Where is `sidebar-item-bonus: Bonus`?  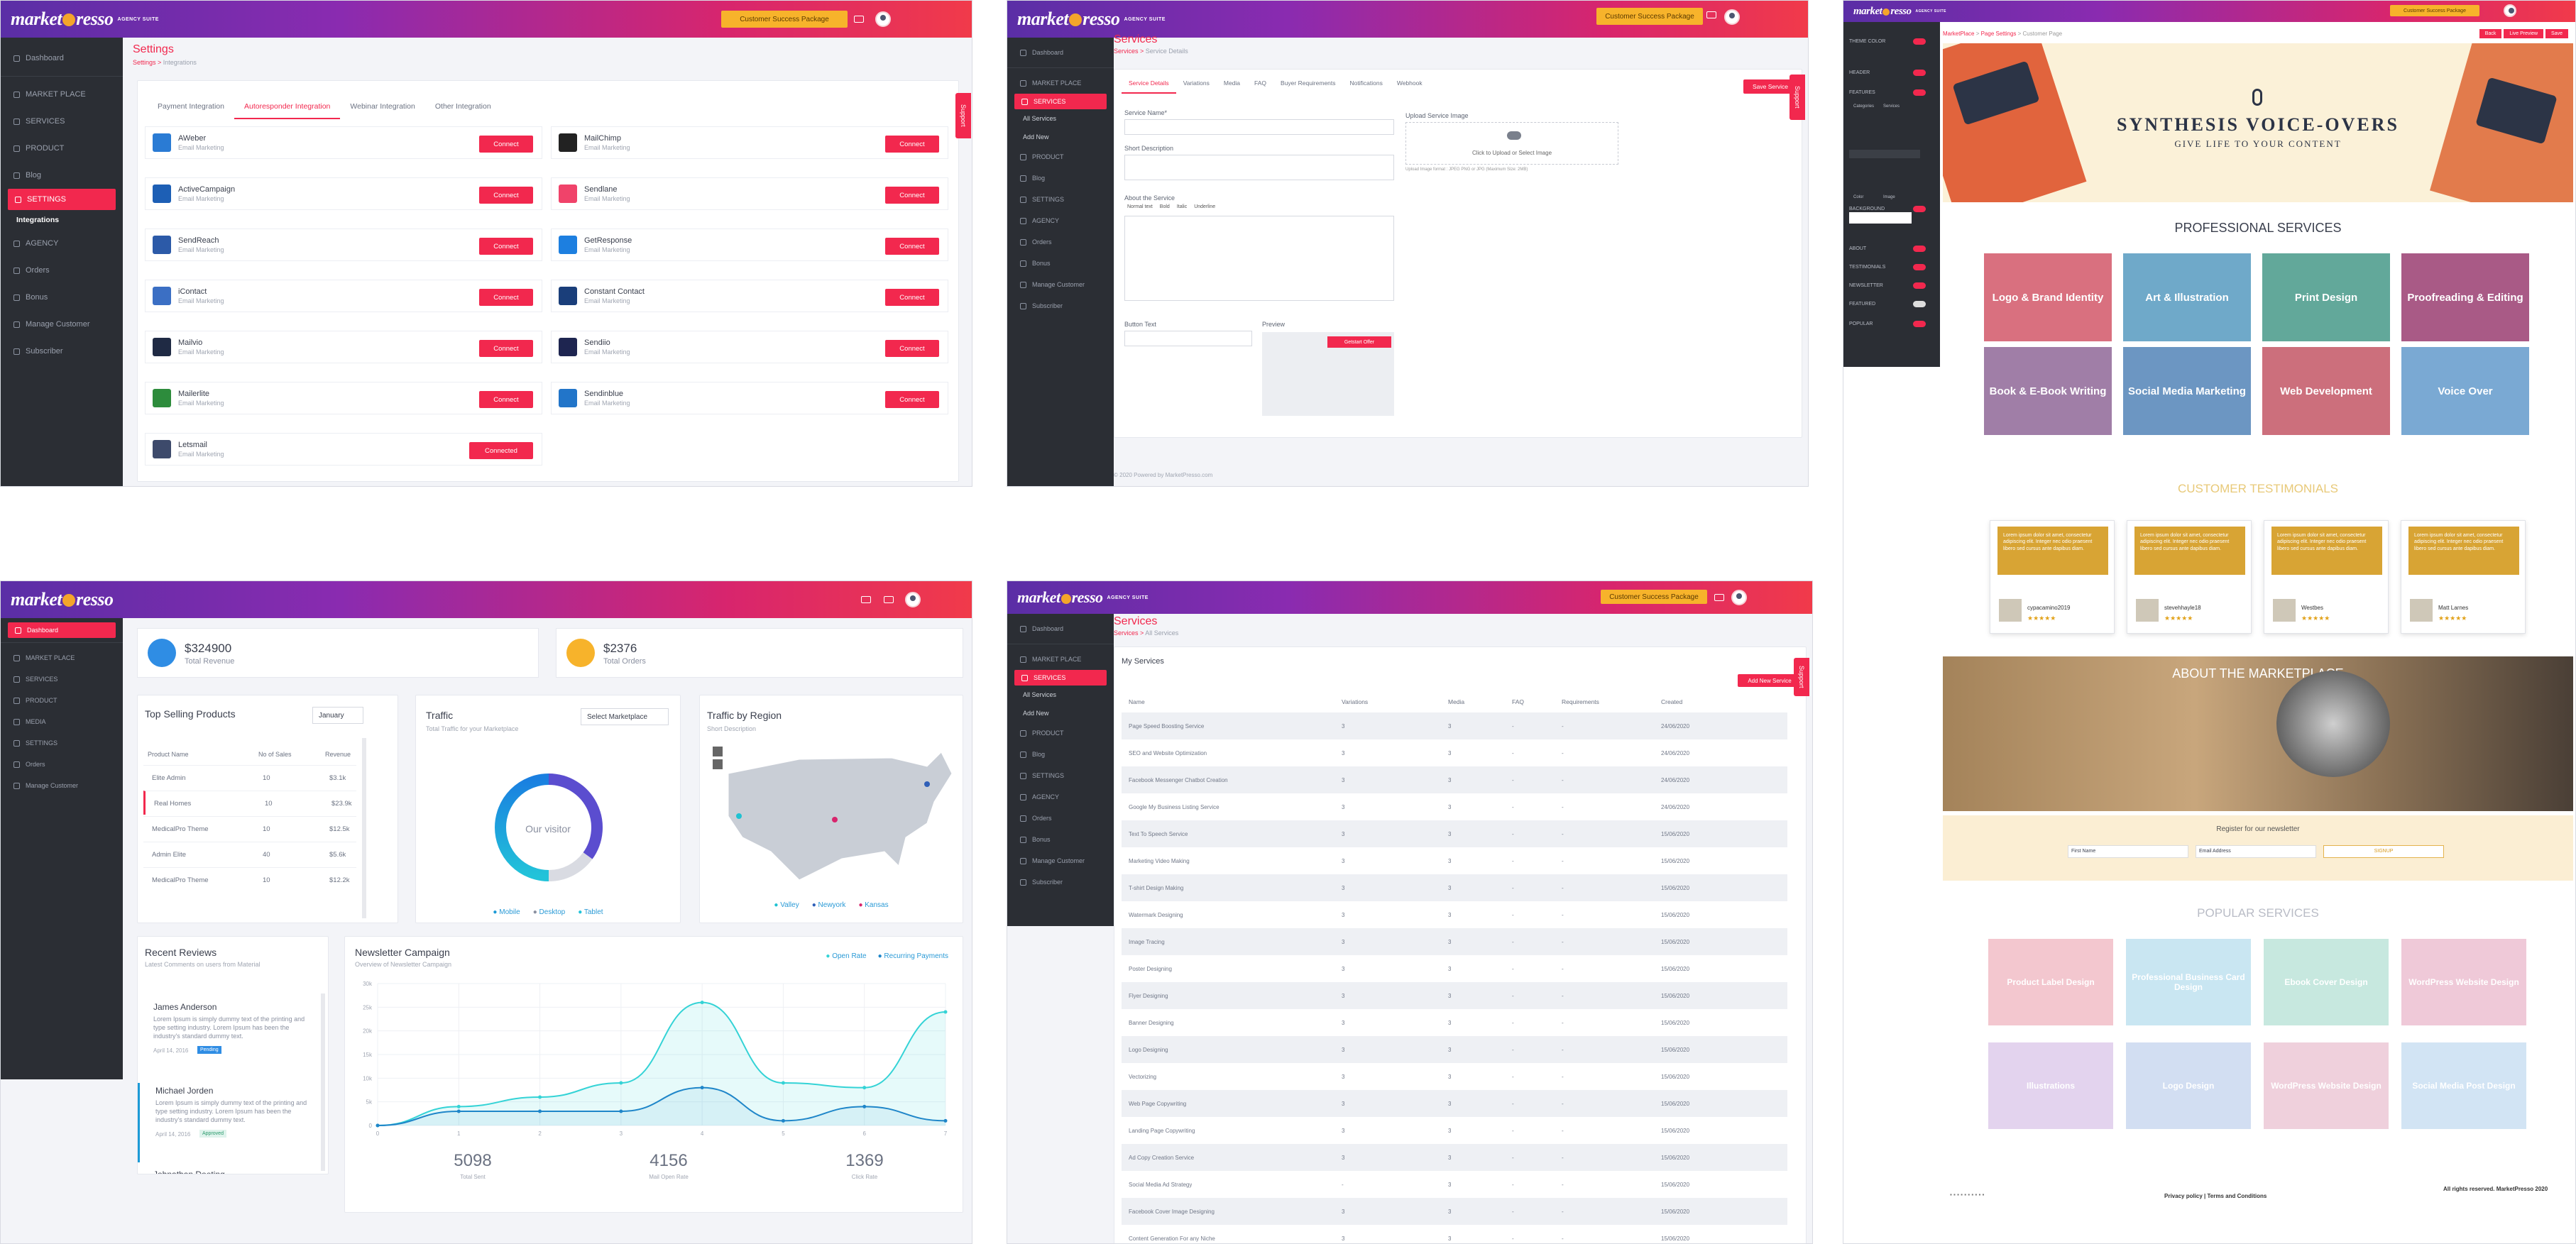
sidebar-item-bonus: Bonus is located at coordinates (1060, 263).